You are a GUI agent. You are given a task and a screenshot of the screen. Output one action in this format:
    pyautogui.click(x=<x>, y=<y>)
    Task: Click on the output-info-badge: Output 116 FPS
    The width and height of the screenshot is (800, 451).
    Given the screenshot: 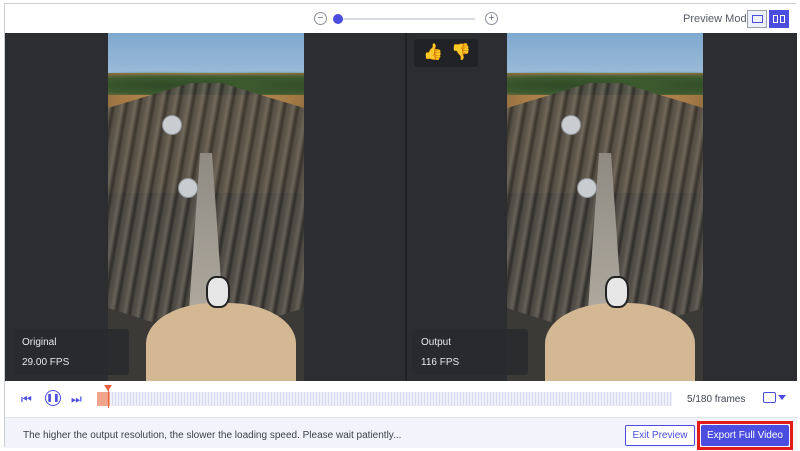 What is the action you would take?
    pyautogui.click(x=470, y=352)
    